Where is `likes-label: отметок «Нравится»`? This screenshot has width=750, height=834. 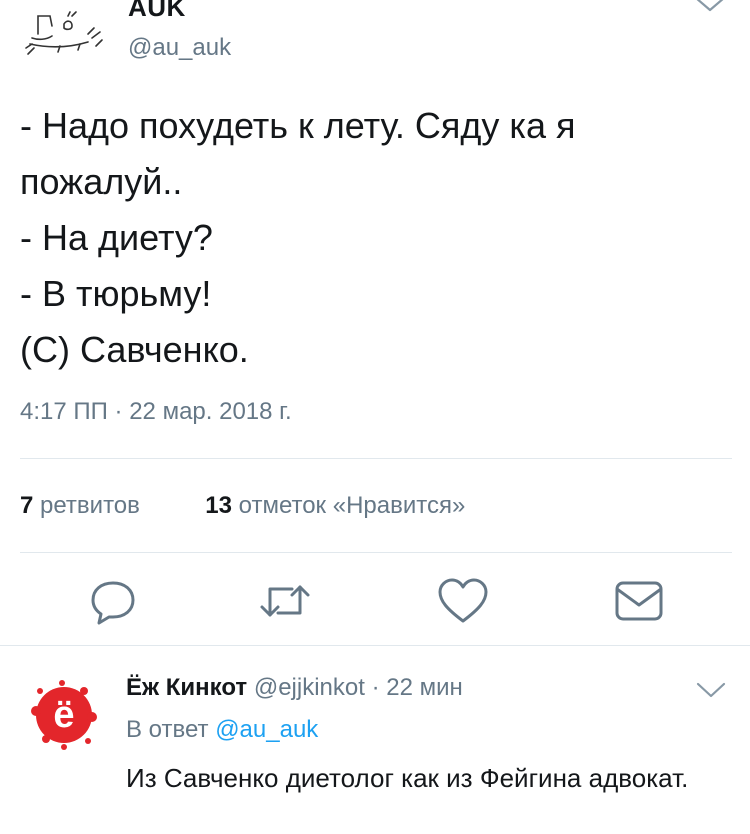 likes-label: отметок «Нравится» is located at coordinates (352, 505).